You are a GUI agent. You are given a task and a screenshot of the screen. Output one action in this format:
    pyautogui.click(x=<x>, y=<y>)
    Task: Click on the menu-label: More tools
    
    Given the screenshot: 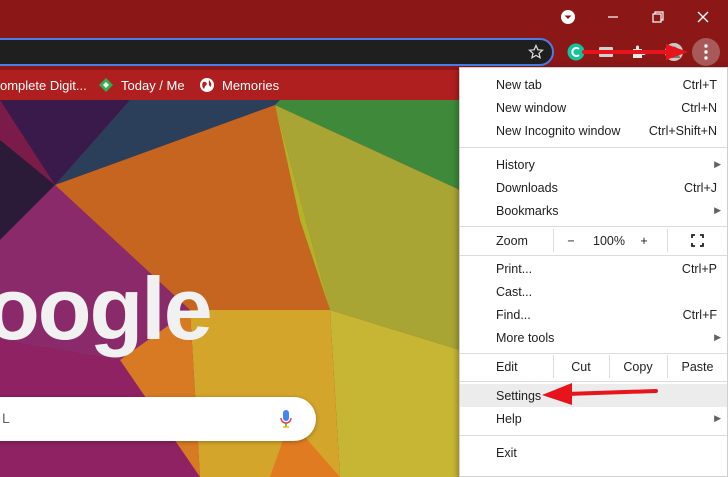 What is the action you would take?
    pyautogui.click(x=525, y=337)
    